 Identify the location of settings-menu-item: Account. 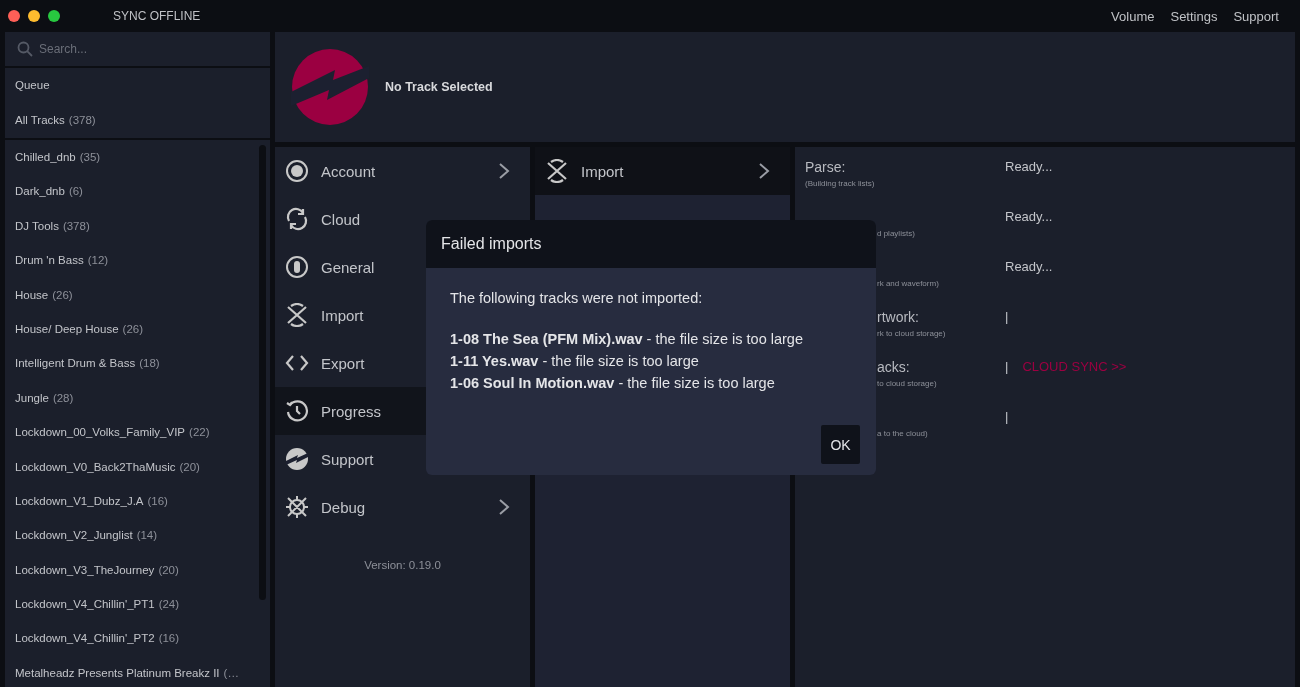
(402, 171).